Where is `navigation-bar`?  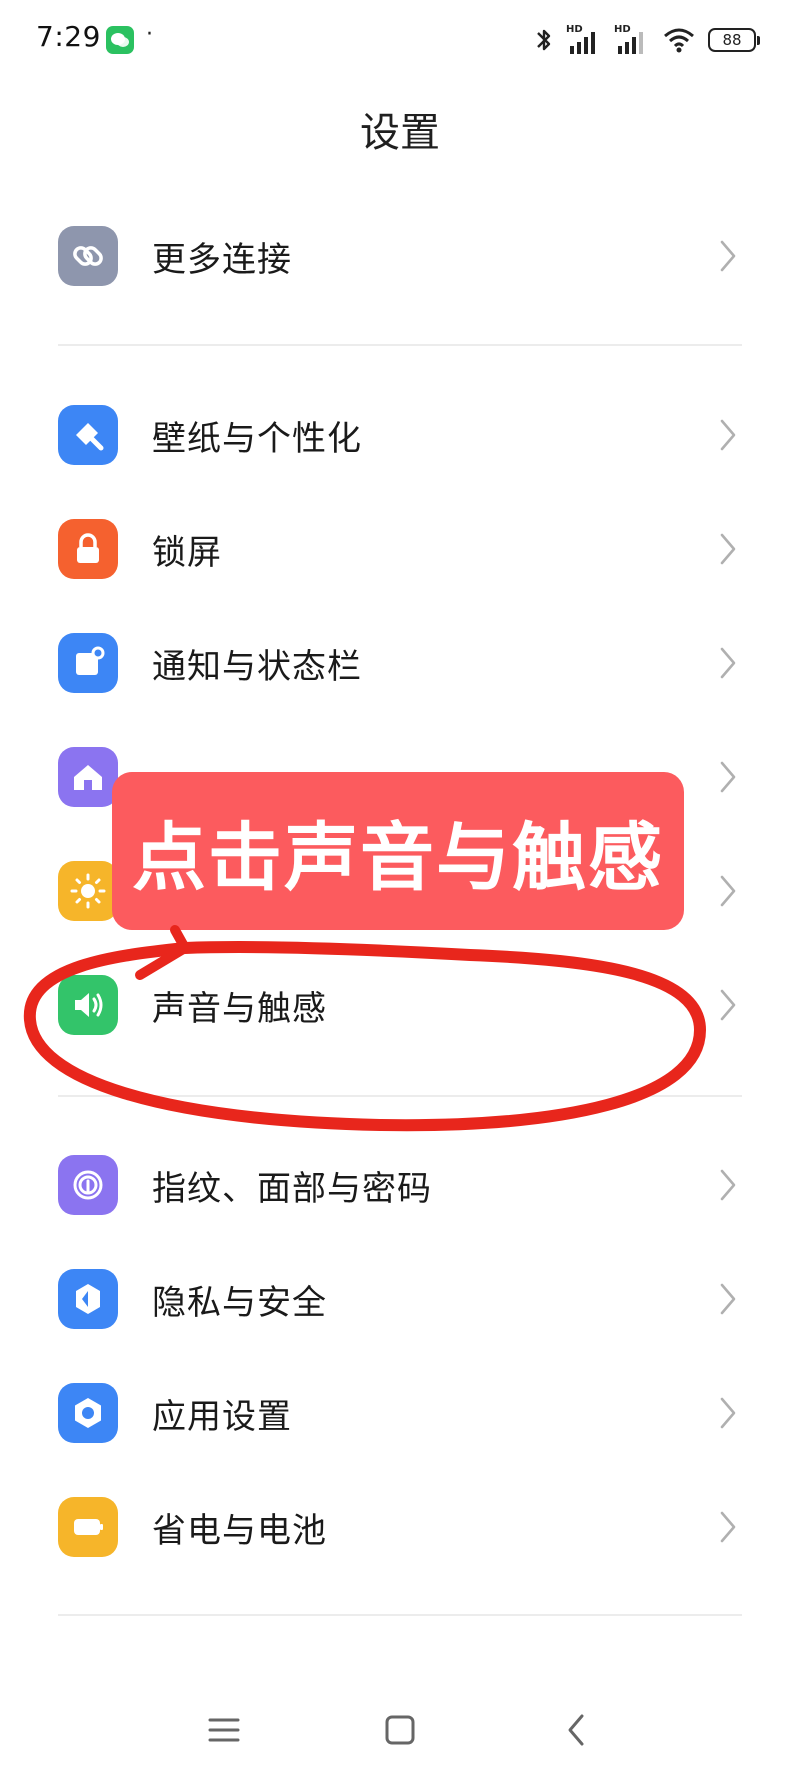 navigation-bar is located at coordinates (400, 1734).